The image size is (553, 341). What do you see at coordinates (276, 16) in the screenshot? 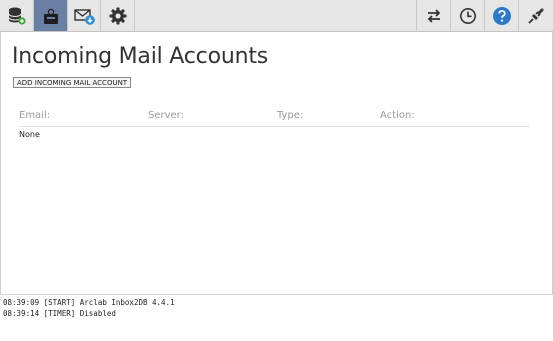
I see `toolbar` at bounding box center [276, 16].